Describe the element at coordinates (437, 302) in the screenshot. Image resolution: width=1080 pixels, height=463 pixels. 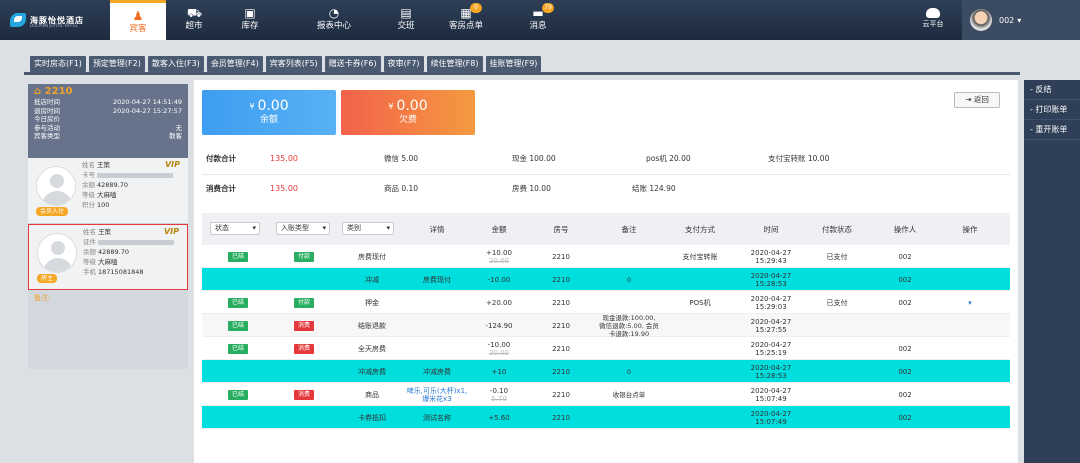
I see `detail-cell` at that location.